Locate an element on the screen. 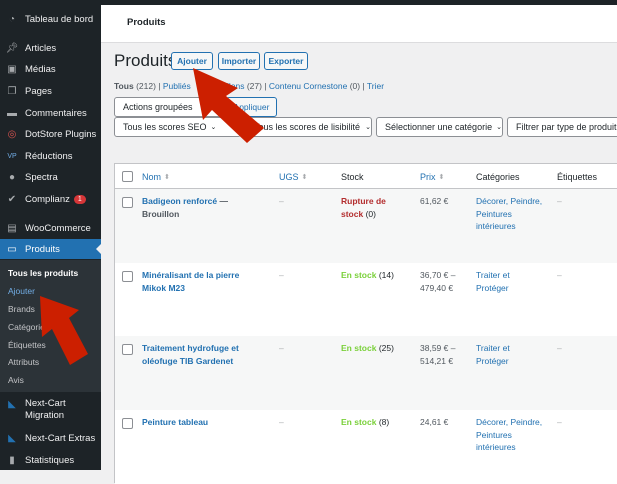 The width and height of the screenshot is (617, 484). filter-cornerstone: Contenu Cornestone is located at coordinates (308, 86).